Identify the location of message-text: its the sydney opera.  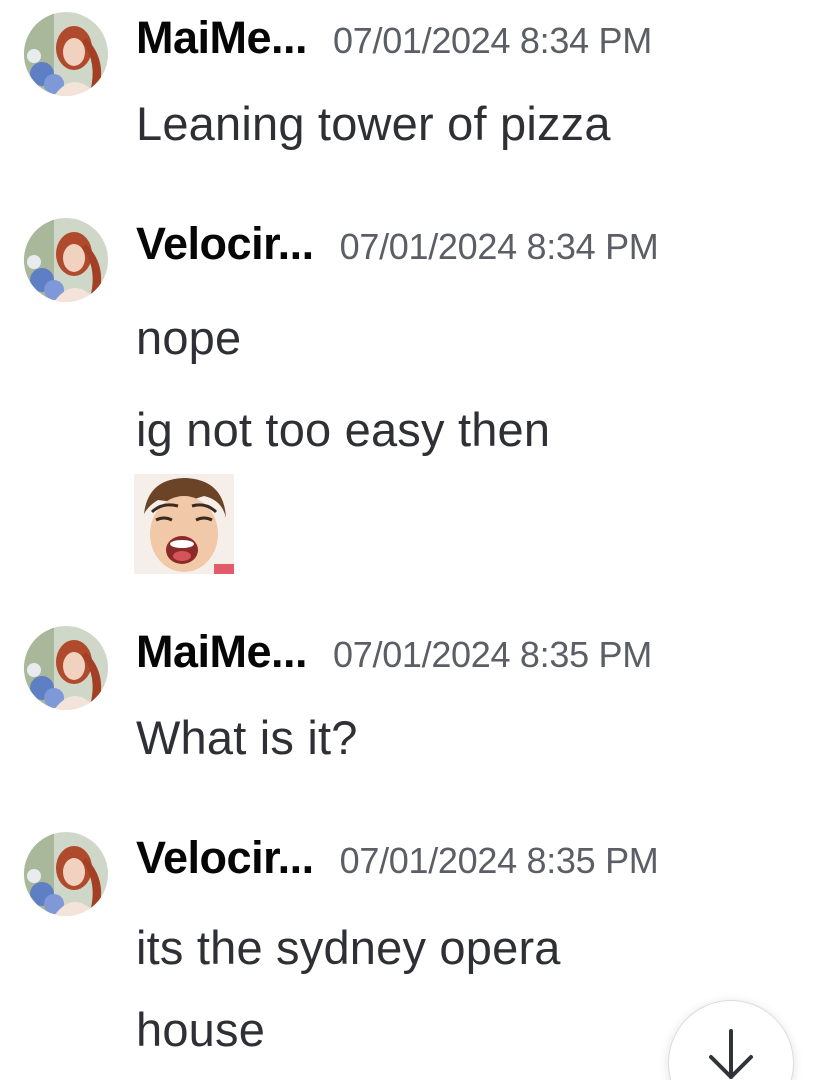
(348, 947).